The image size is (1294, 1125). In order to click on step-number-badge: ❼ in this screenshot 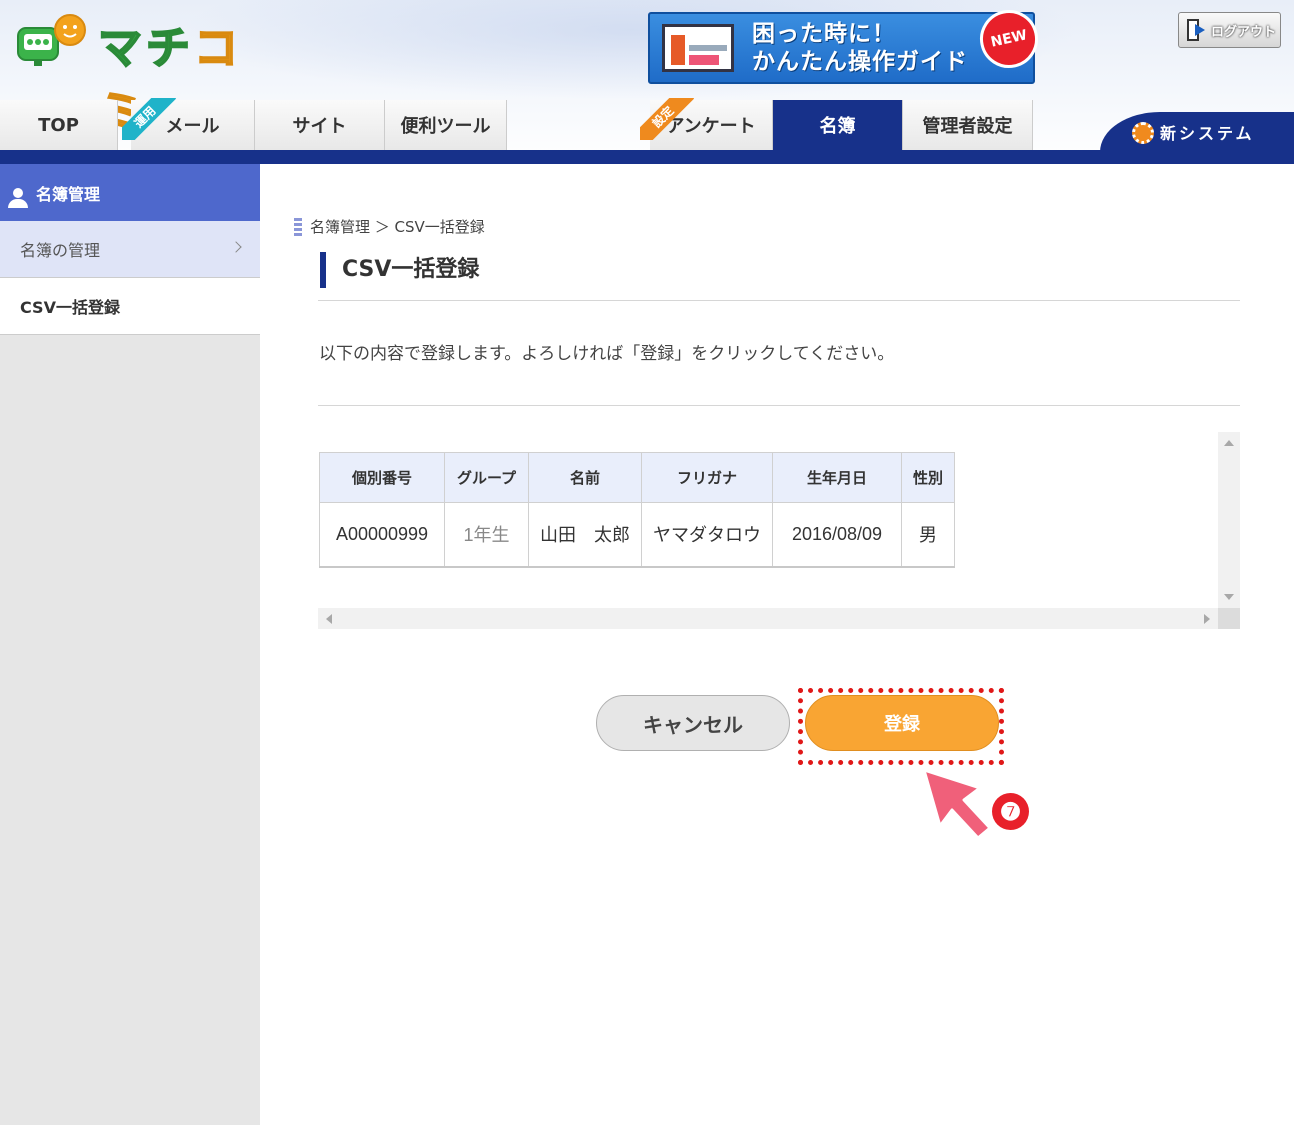, I will do `click(1010, 811)`.